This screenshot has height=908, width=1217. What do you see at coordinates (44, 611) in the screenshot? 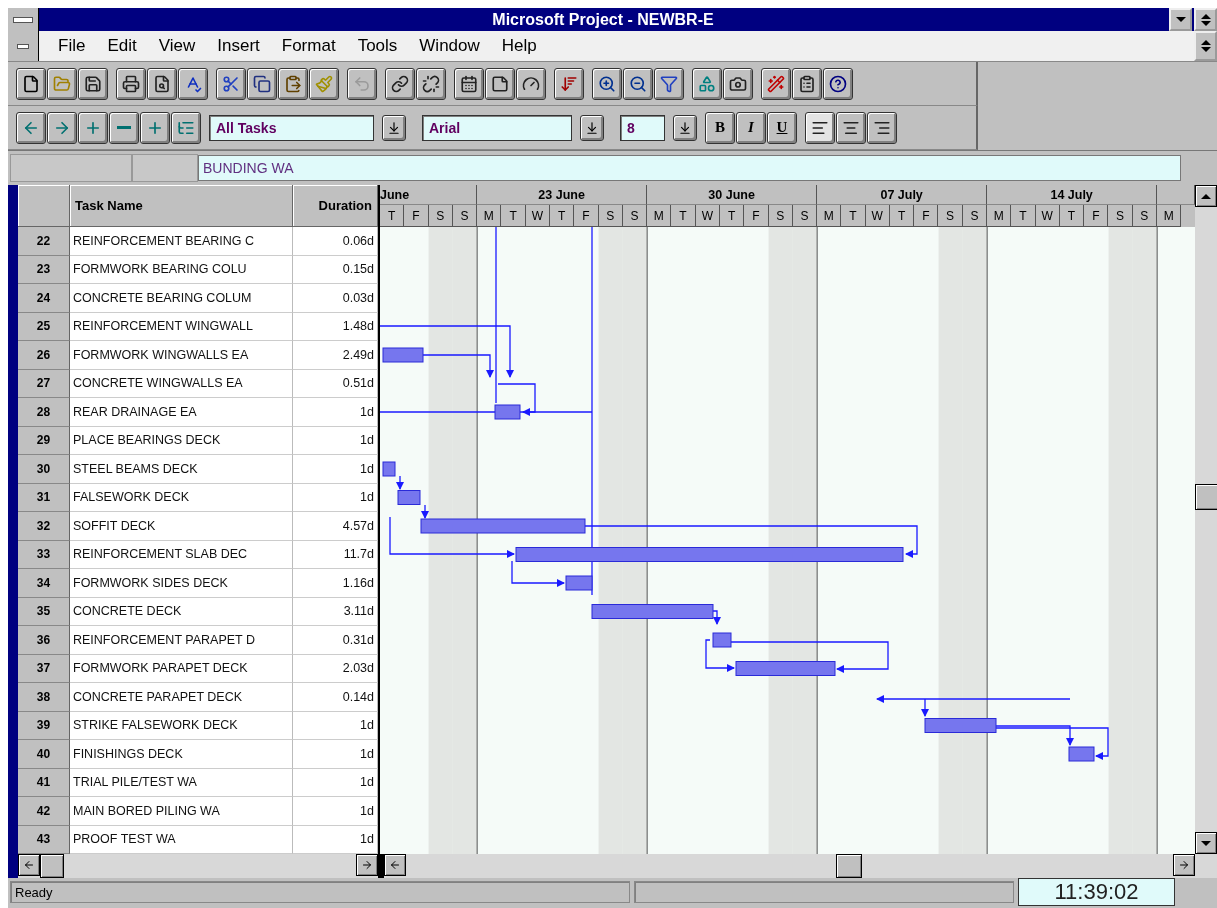
I see `row-number: 35` at bounding box center [44, 611].